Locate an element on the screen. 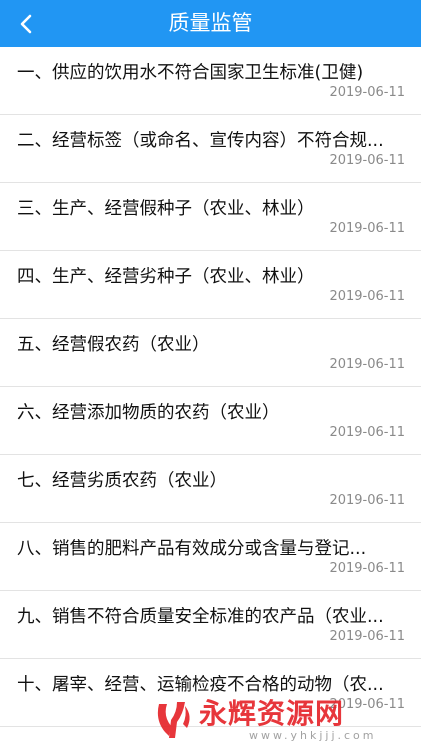 Image resolution: width=421 pixels, height=750 pixels. list-item: 九、销售不符合质量安全标准的农产品（农业... 2019-06-11 is located at coordinates (210, 625).